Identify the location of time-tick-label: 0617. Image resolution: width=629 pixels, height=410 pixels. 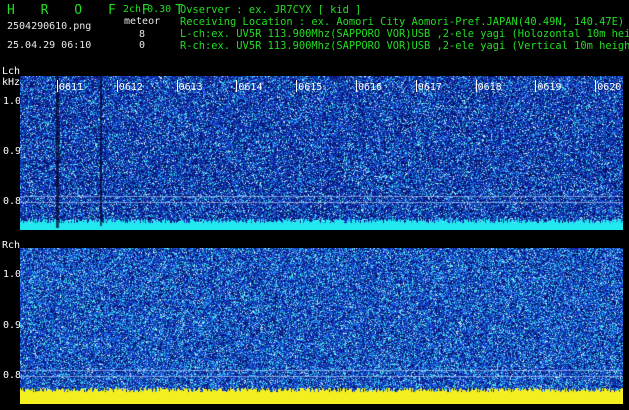
(429, 87).